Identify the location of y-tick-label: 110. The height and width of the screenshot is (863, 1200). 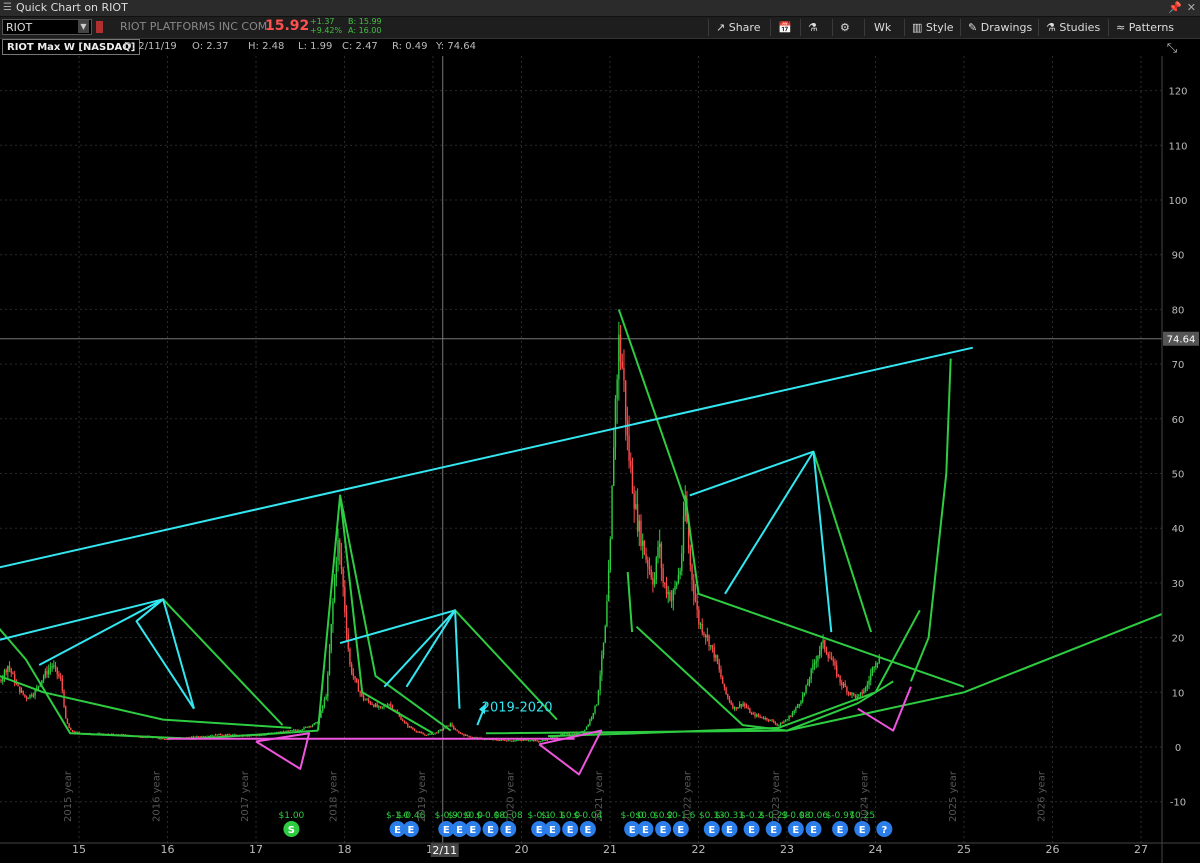
(1177, 146).